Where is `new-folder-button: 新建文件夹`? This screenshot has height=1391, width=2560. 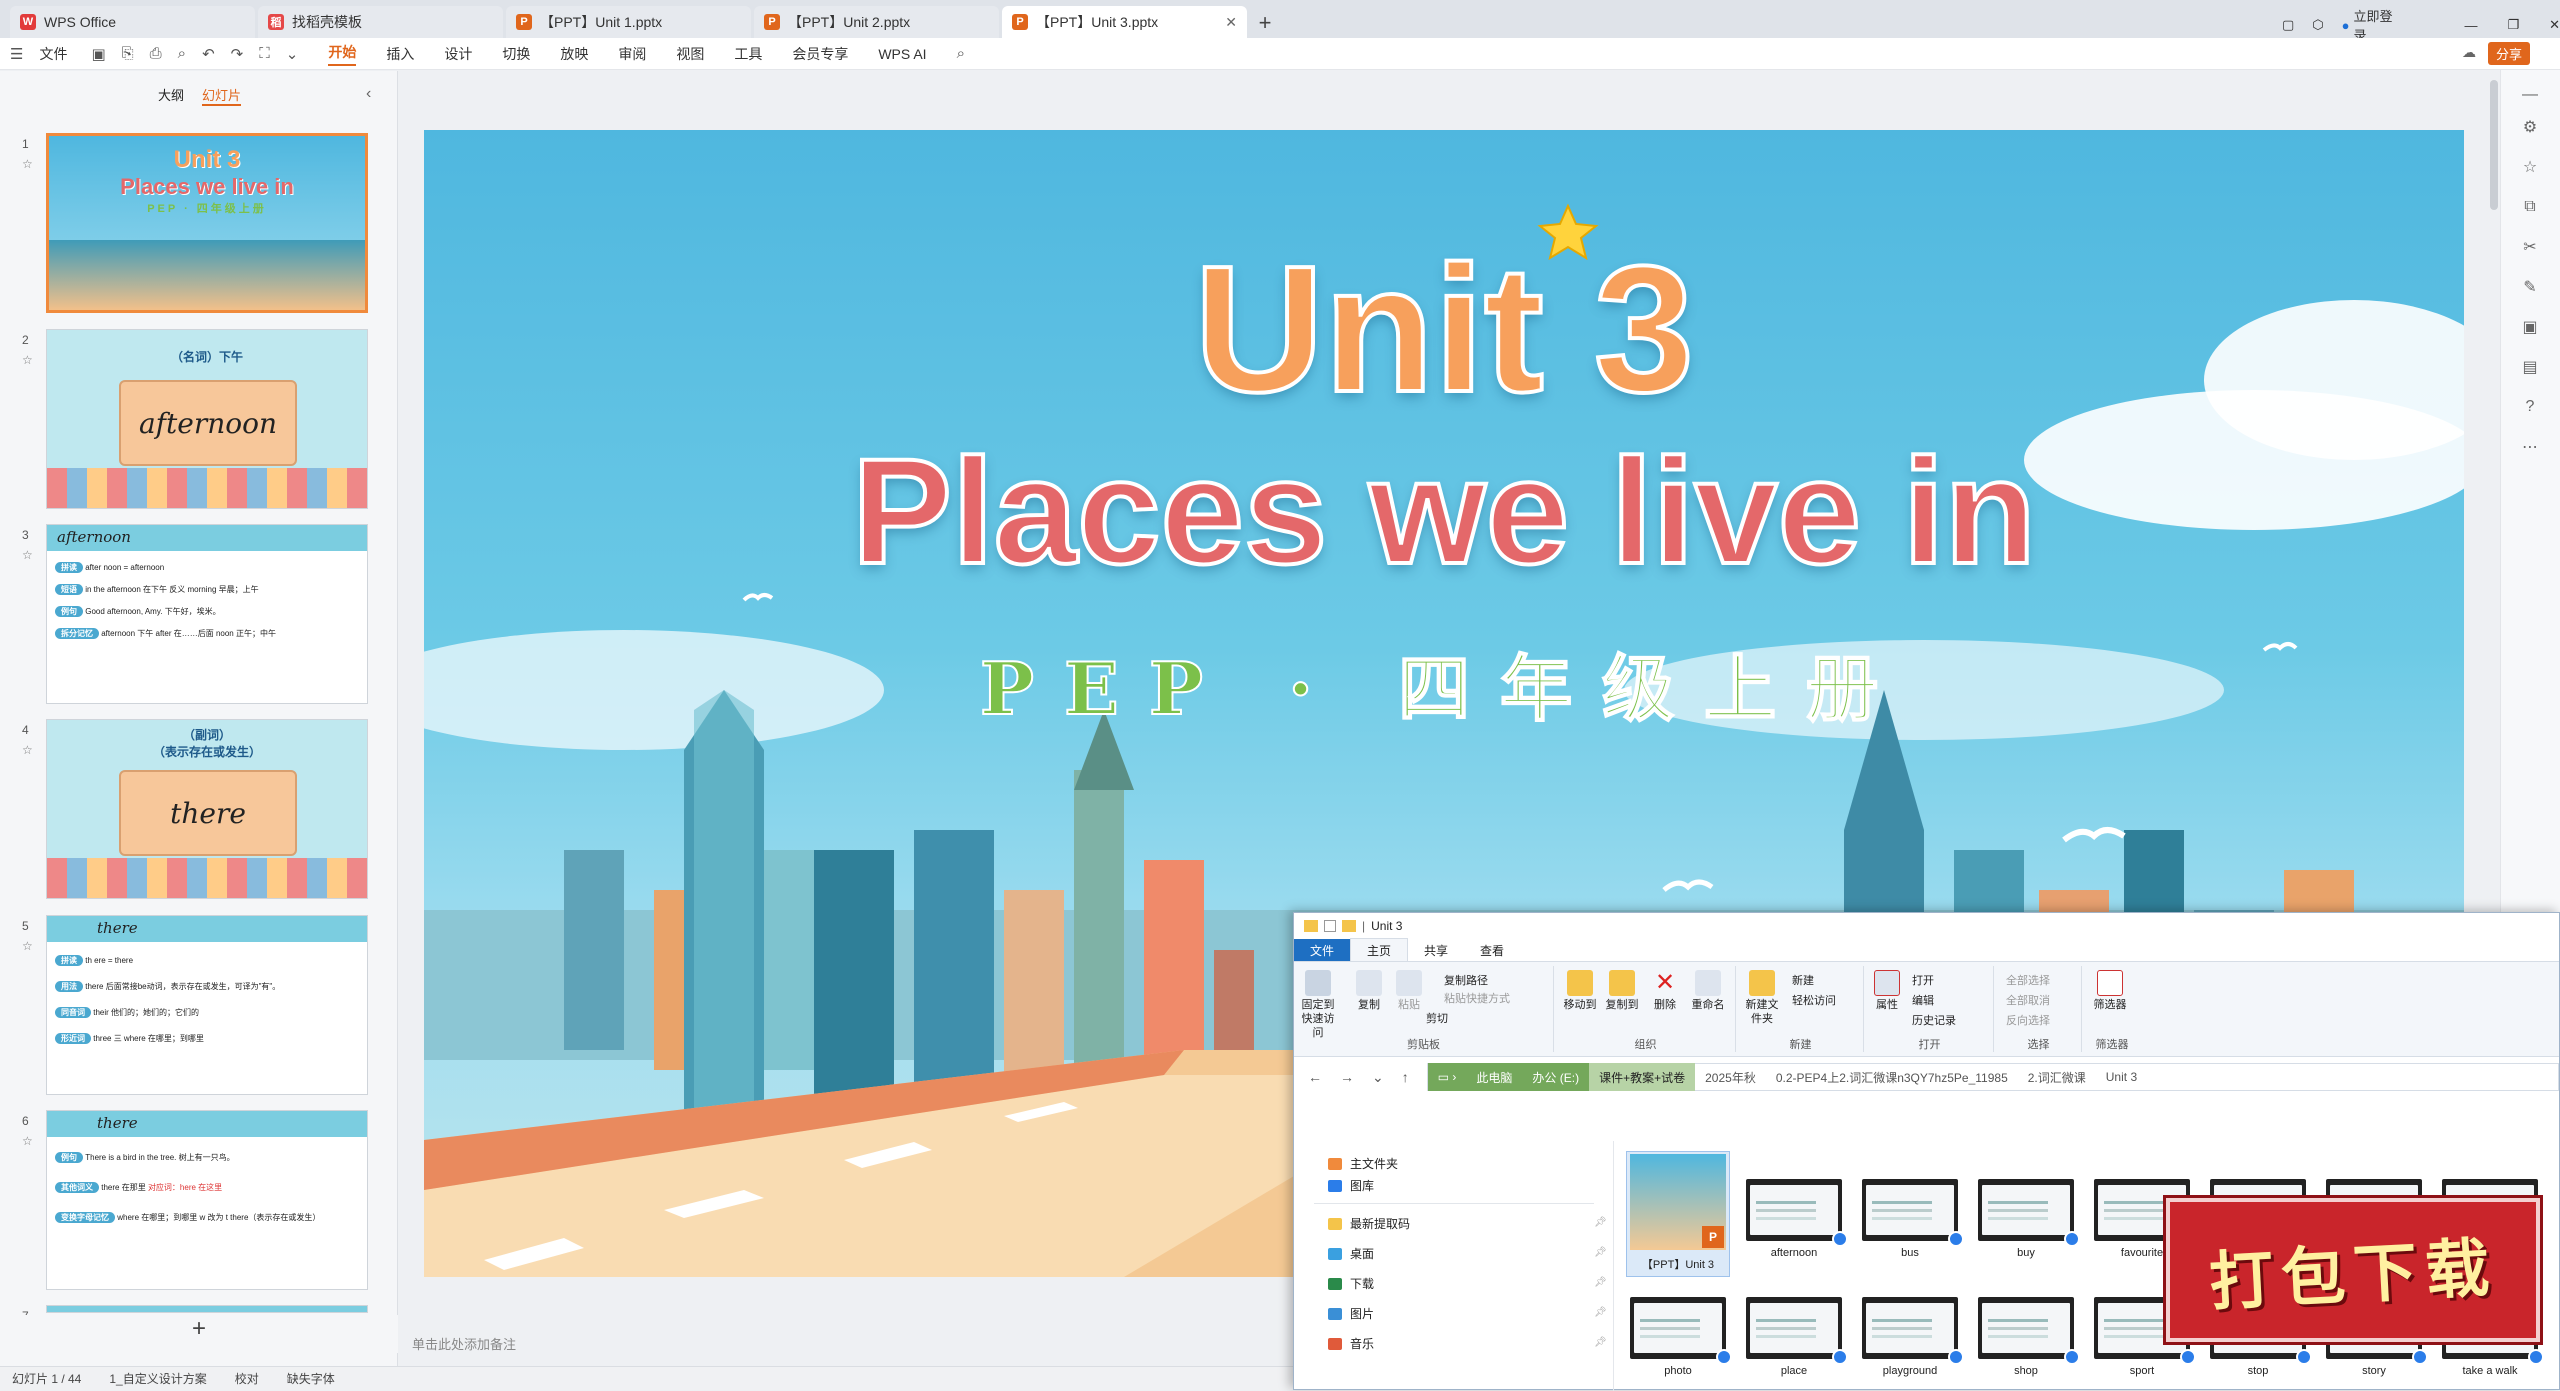 new-folder-button: 新建文件夹 is located at coordinates (1762, 998).